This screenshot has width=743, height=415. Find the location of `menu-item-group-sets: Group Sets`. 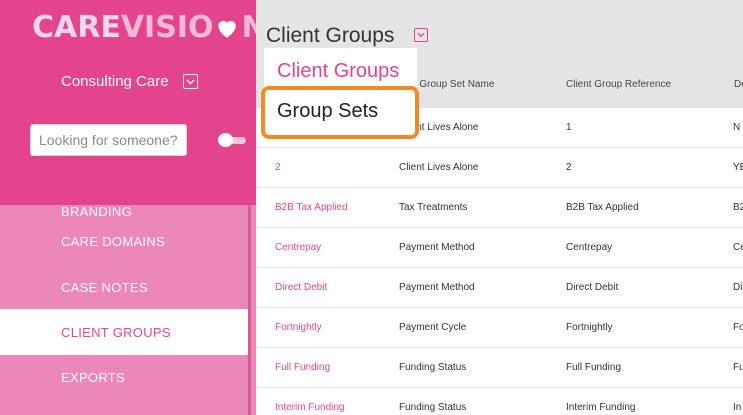

menu-item-group-sets: Group Sets is located at coordinates (327, 111).